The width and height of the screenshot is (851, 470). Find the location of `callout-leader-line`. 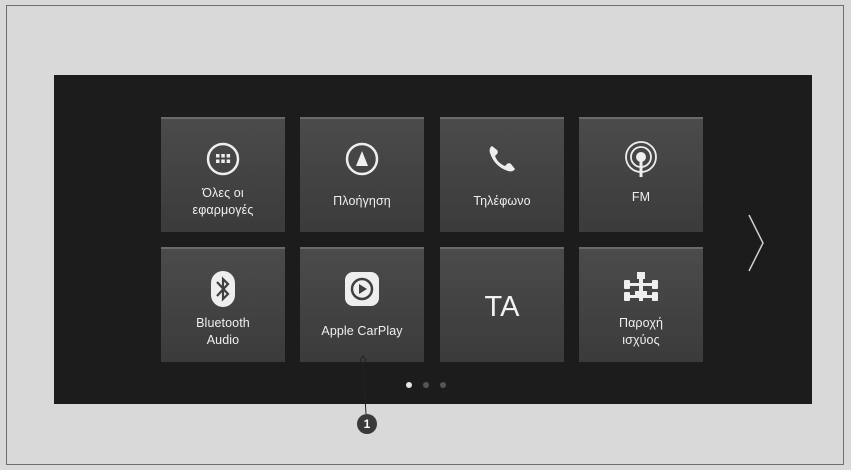

callout-leader-line is located at coordinates (363, 385).